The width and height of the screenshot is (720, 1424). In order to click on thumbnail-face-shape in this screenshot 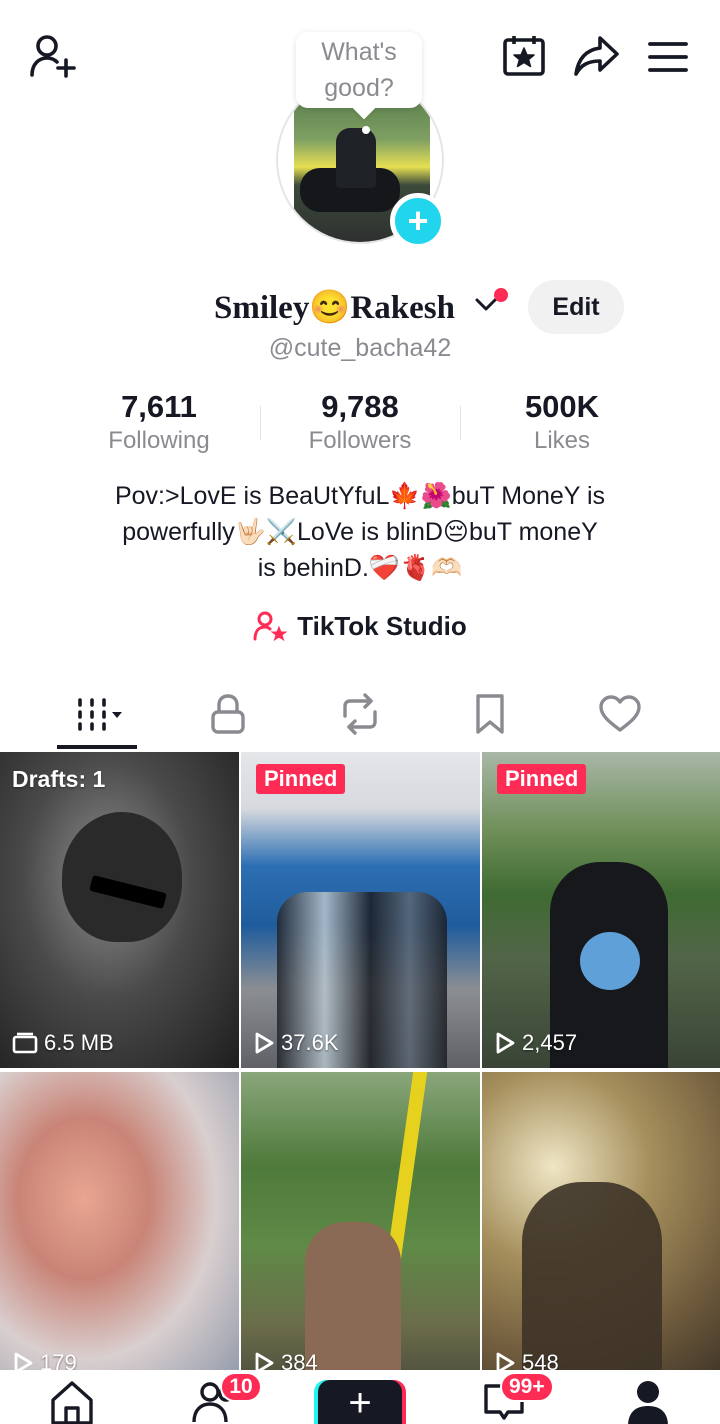, I will do `click(122, 877)`.